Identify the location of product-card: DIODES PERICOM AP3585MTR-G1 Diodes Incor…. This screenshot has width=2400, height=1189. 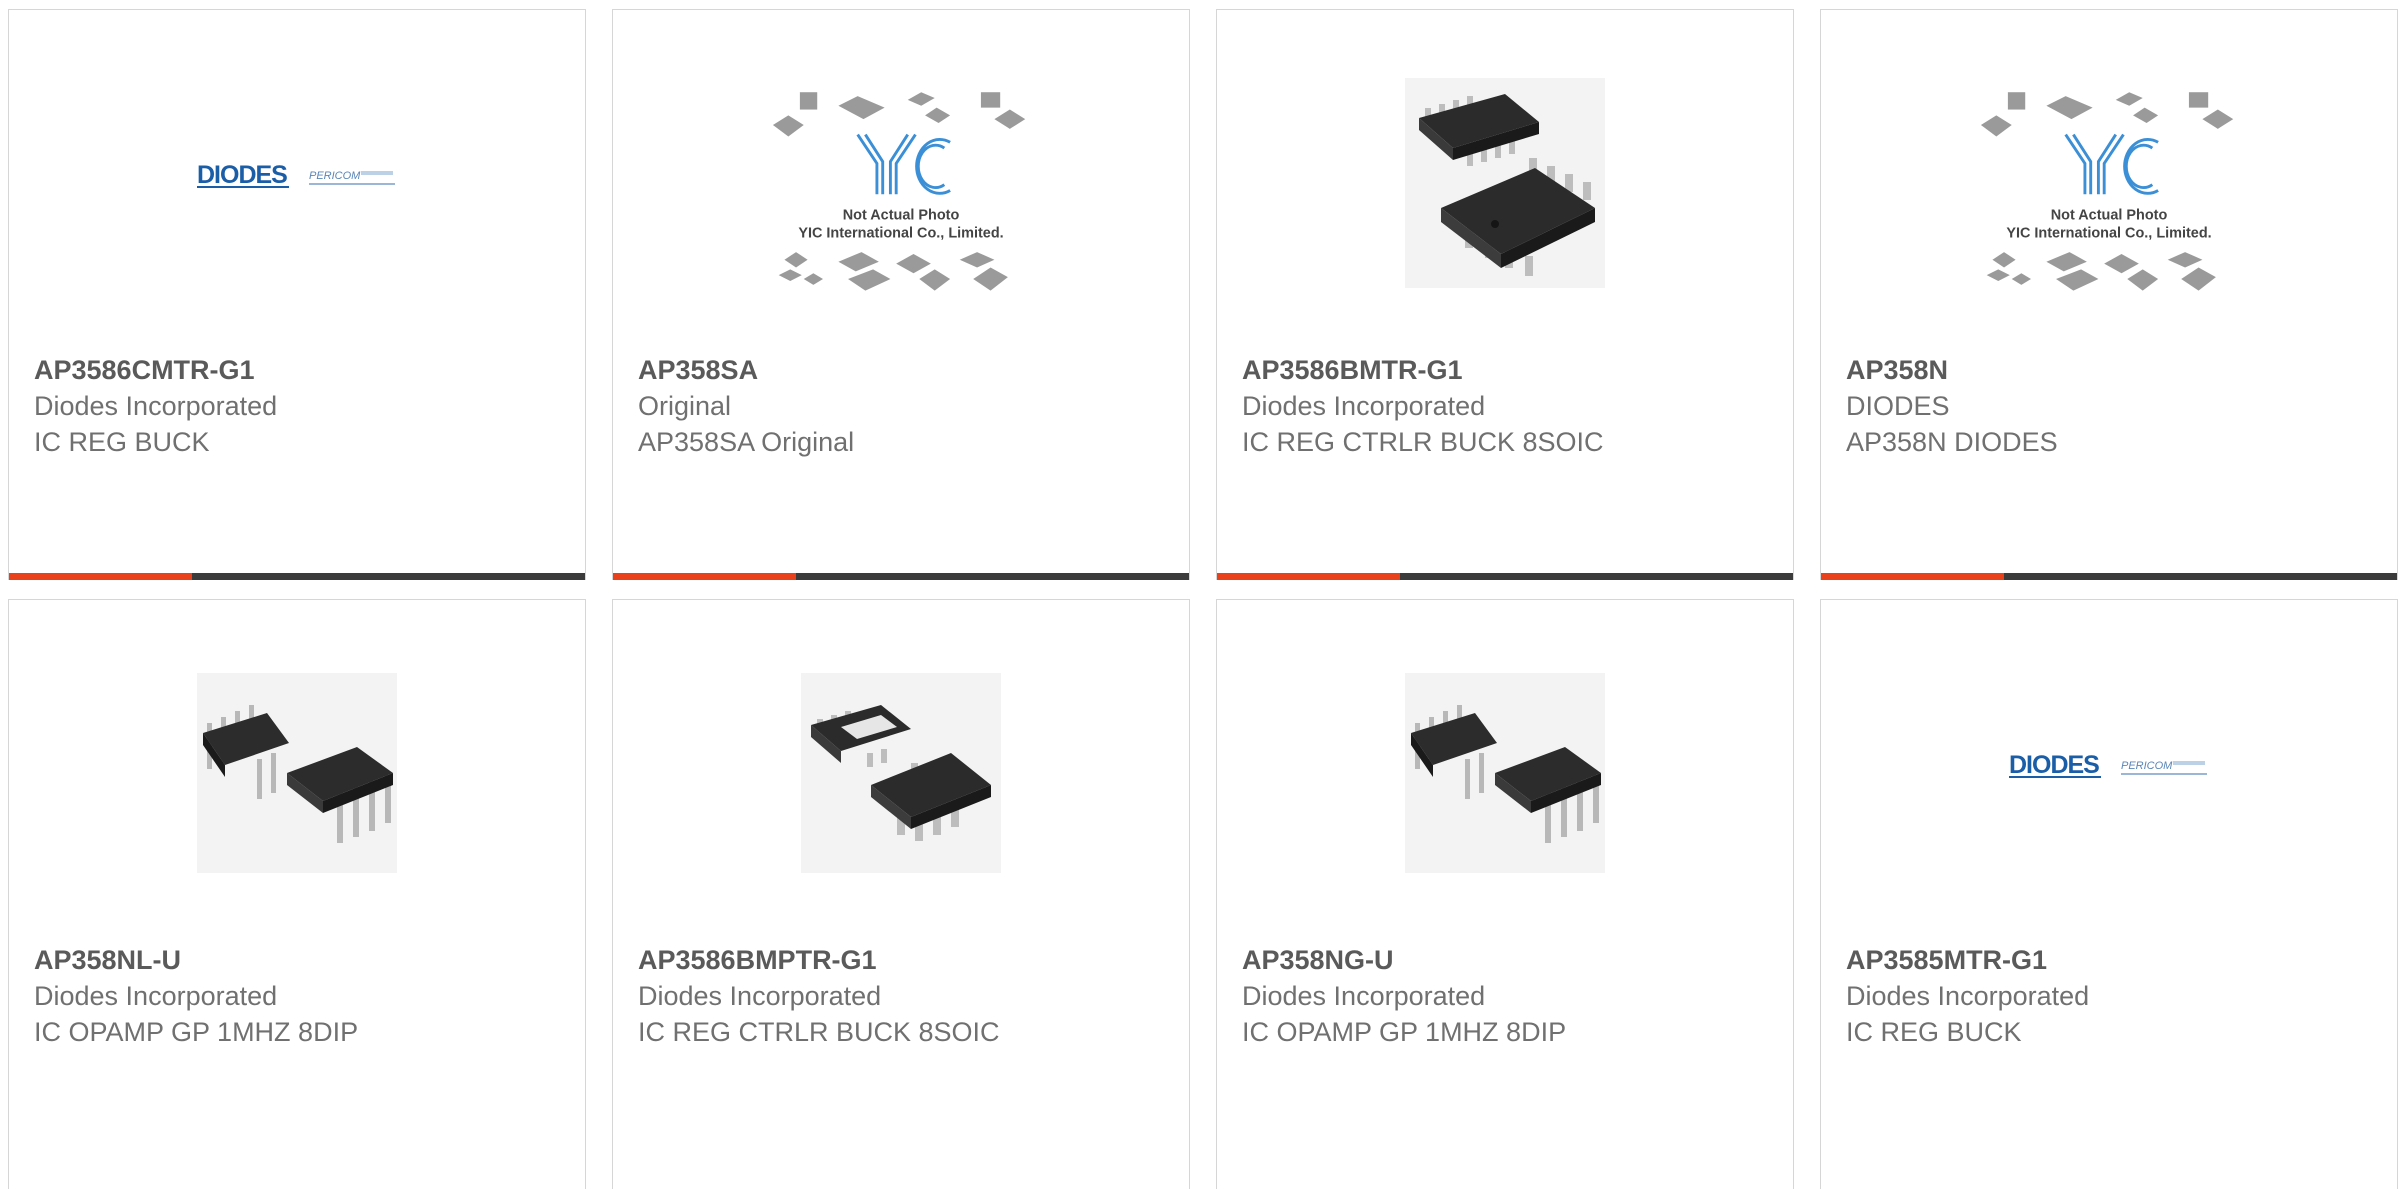
(2109, 894).